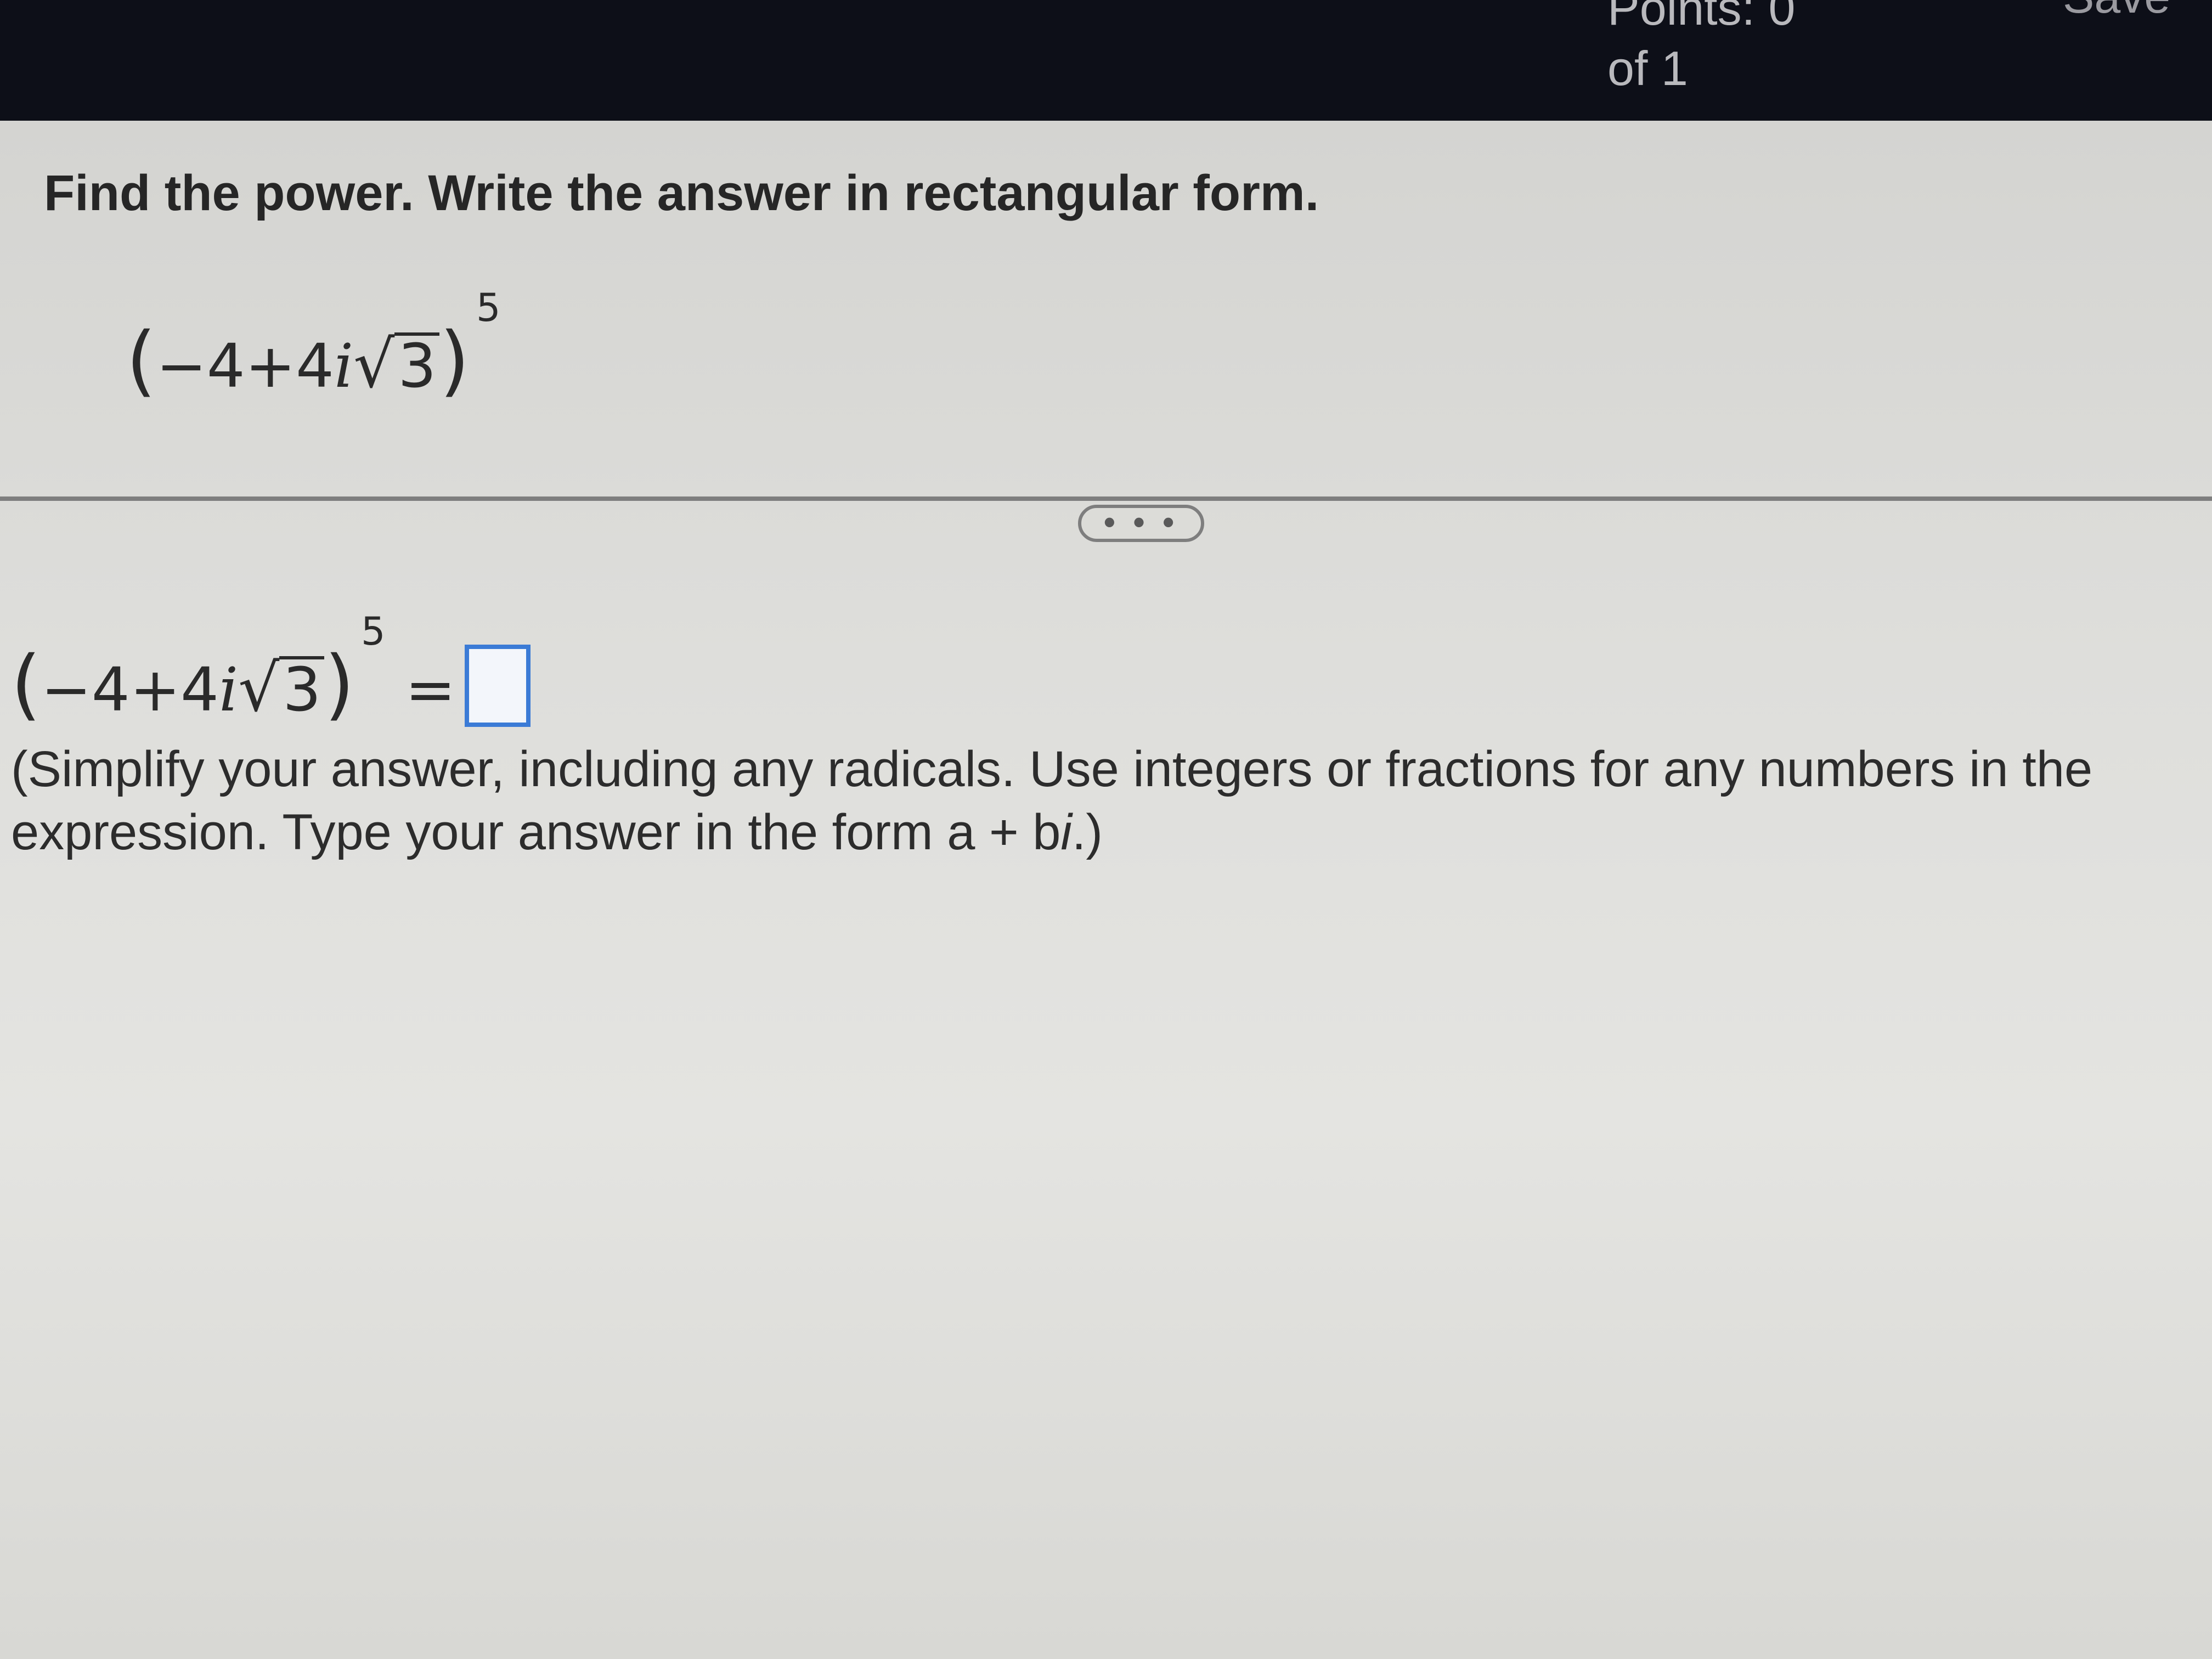 This screenshot has height=1659, width=2212. Describe the element at coordinates (374, 364) in the screenshot. I see `radical-sign: √` at that location.